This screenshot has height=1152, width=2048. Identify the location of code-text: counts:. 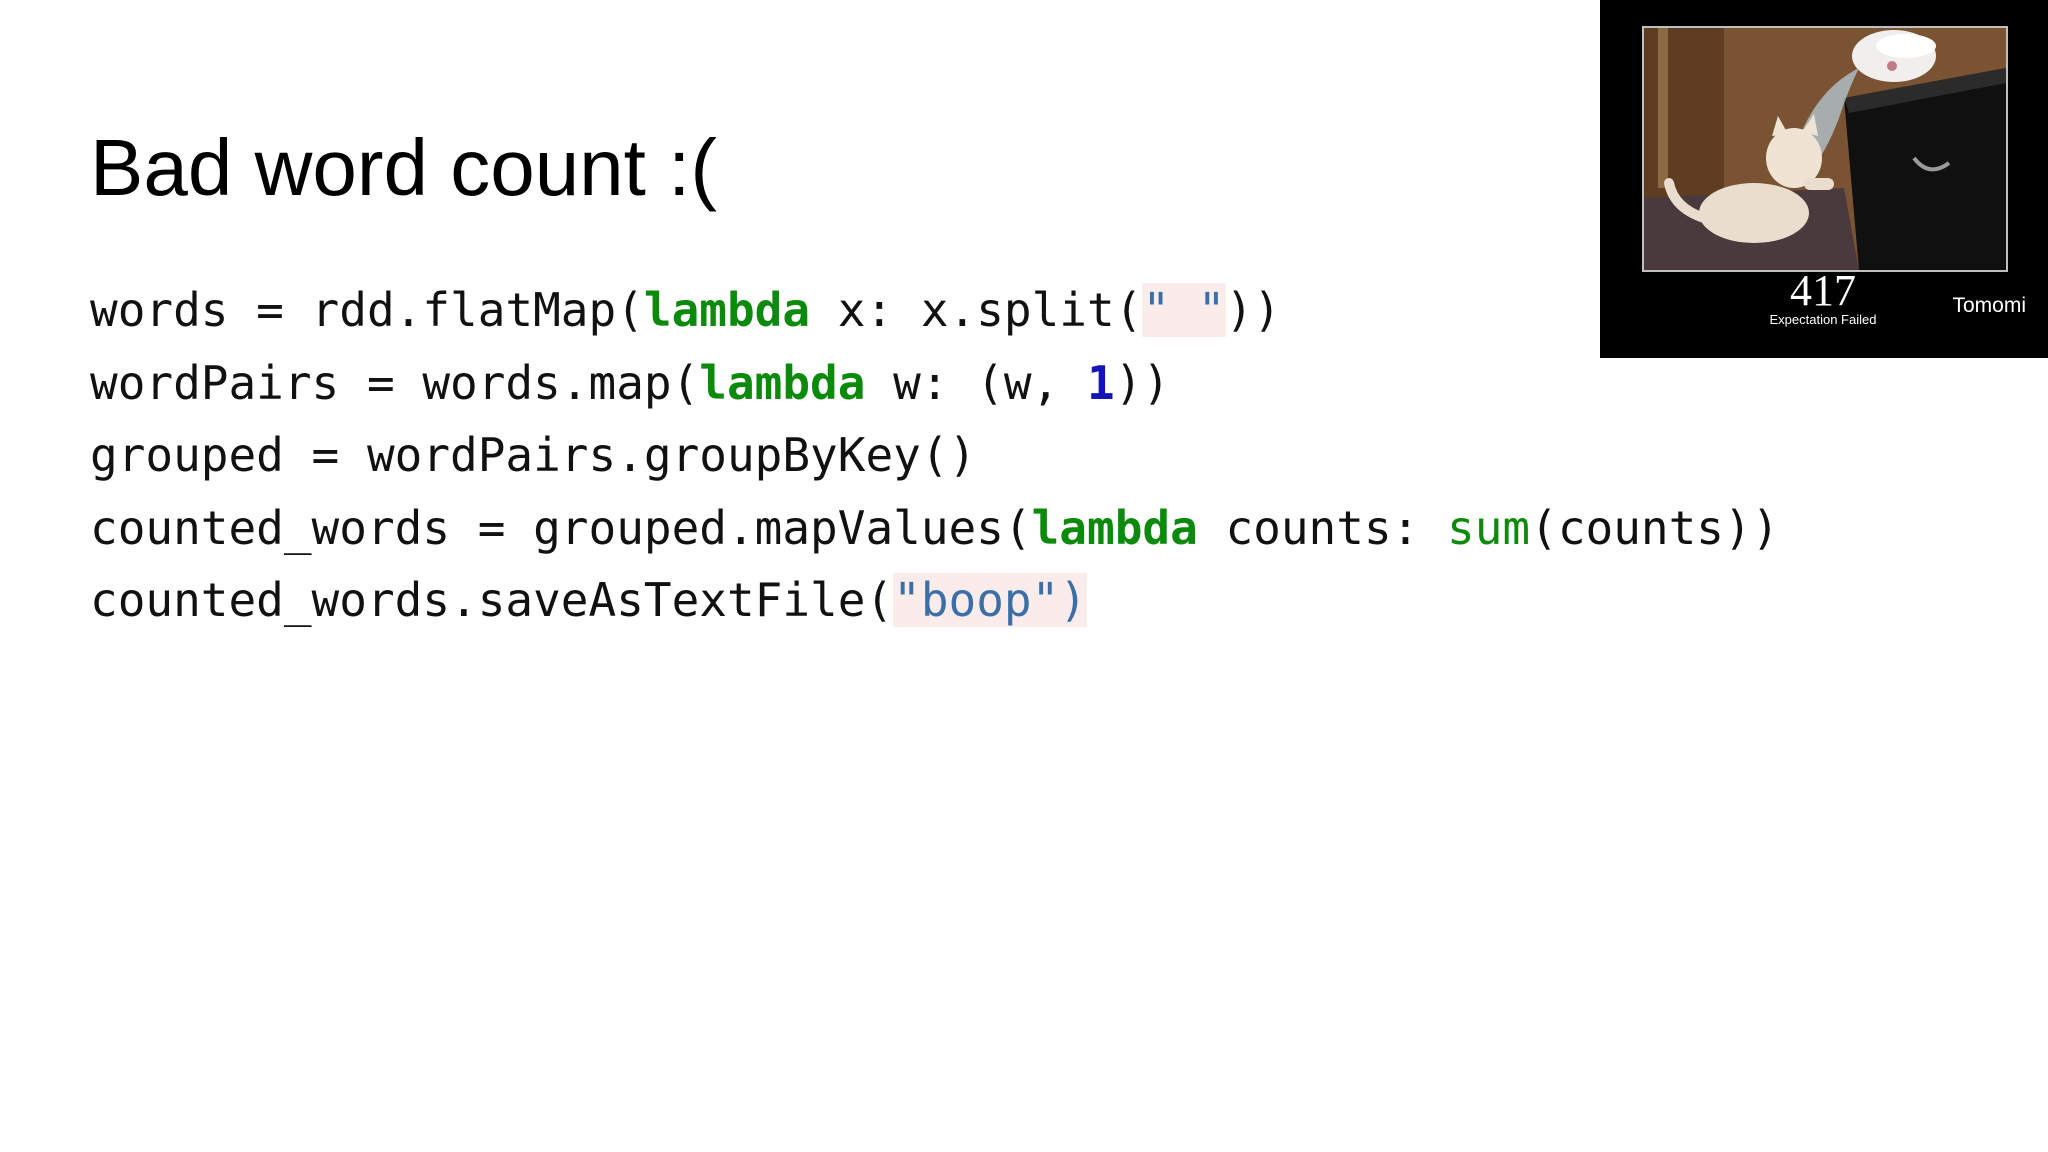
(1322, 527).